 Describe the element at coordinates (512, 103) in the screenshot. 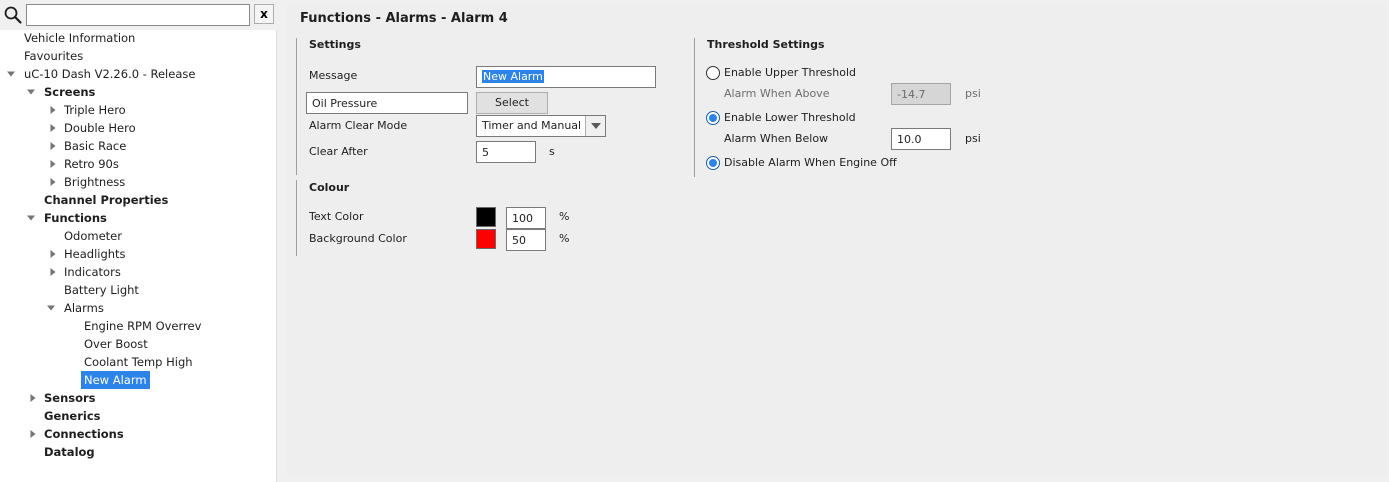

I see `select-channel-button: Select` at that location.